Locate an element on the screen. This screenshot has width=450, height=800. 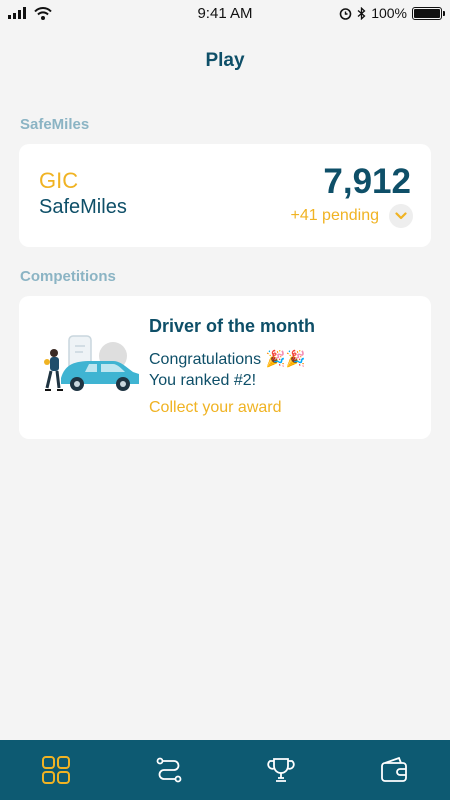
competition-message-line2: You ranked #2! is located at coordinates (203, 380).